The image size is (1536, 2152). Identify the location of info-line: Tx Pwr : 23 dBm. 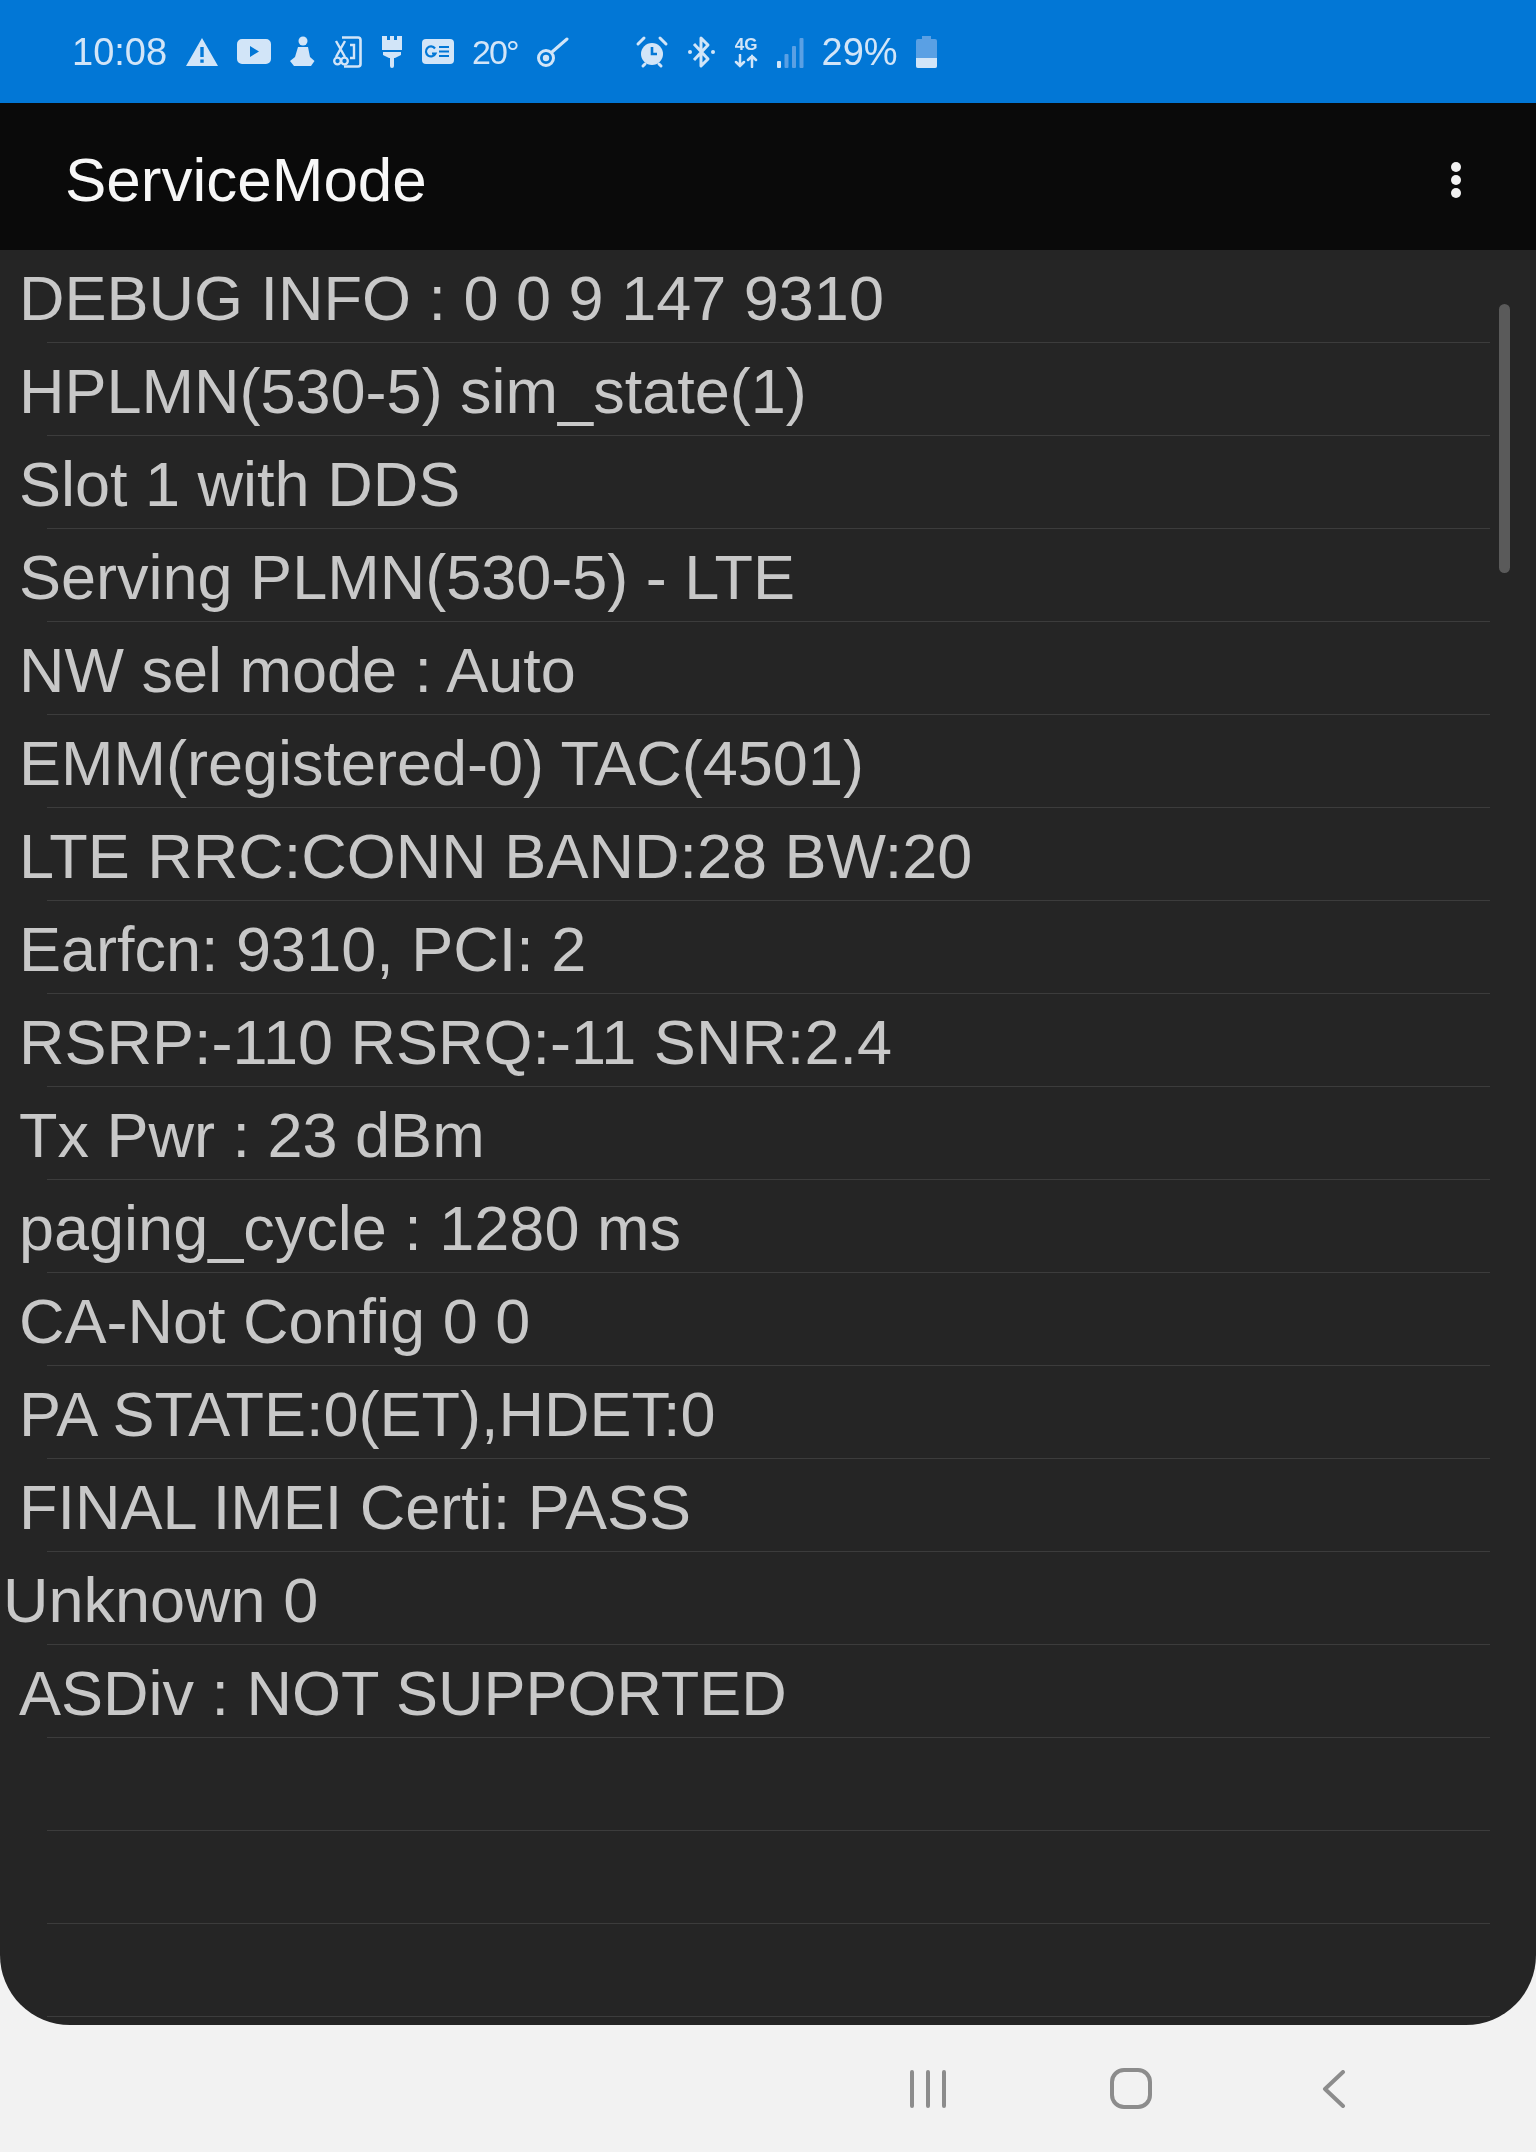
(251, 1135).